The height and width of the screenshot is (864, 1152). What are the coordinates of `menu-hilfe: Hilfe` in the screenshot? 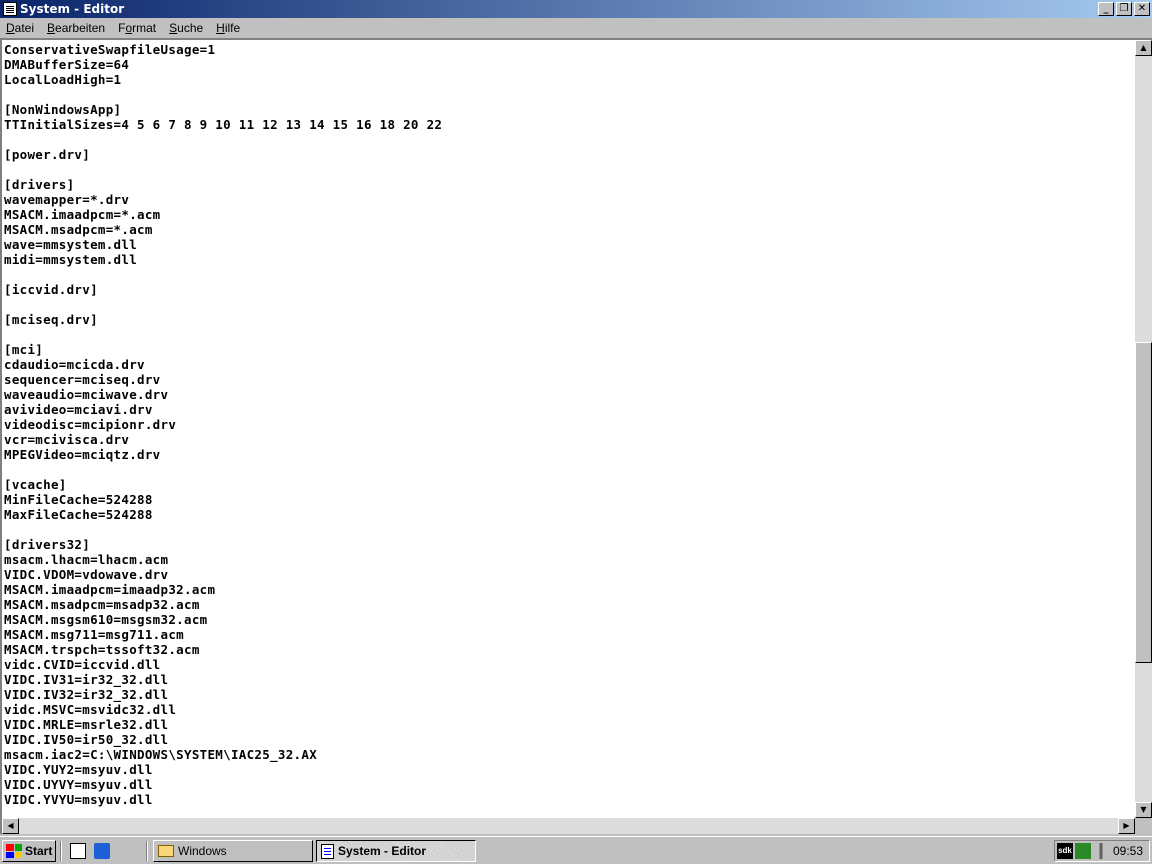 It's located at (228, 28).